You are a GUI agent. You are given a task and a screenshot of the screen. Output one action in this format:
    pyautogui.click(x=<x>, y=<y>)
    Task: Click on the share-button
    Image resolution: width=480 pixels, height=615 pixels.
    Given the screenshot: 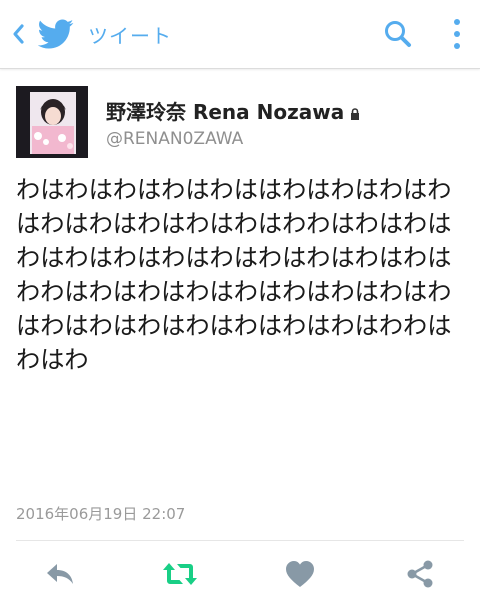 What is the action you would take?
    pyautogui.click(x=420, y=574)
    